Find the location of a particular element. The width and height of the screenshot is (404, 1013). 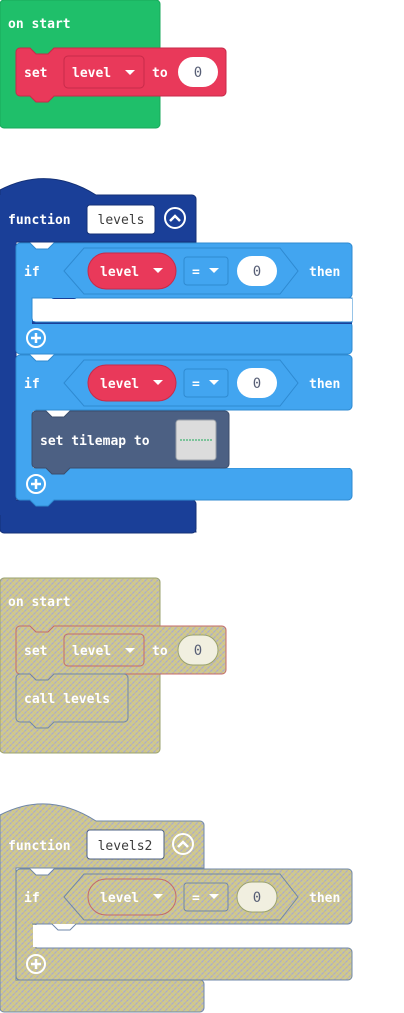

function-name-field: levels2 is located at coordinates (125, 844).